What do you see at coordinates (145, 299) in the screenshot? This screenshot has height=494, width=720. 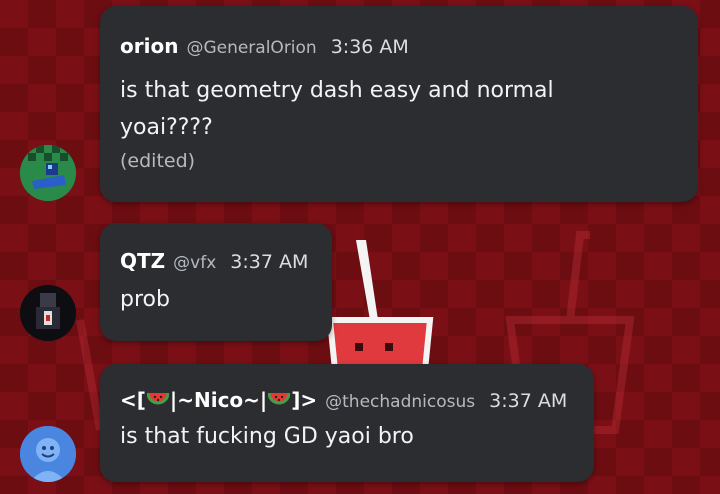 I see `message-line: prob` at bounding box center [145, 299].